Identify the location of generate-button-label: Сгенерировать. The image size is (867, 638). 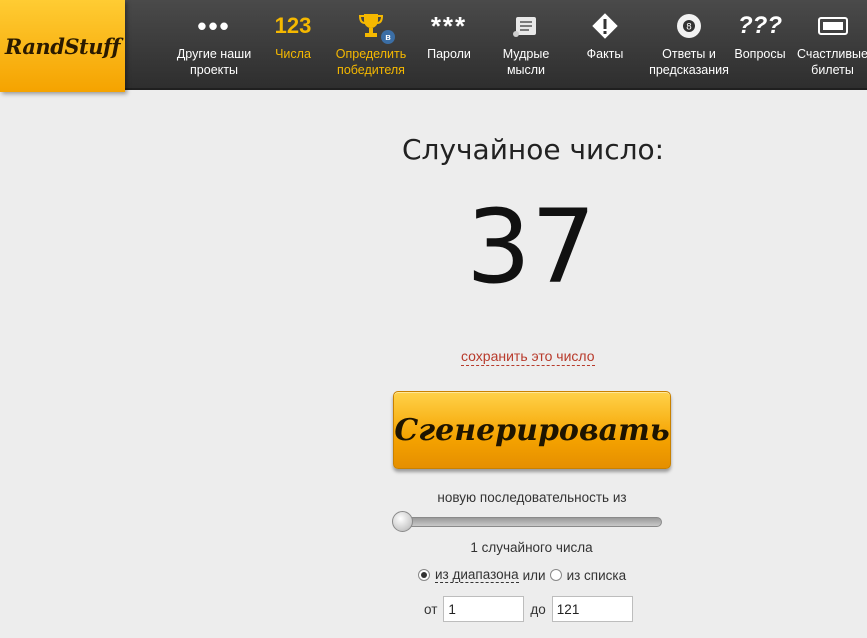
(532, 430).